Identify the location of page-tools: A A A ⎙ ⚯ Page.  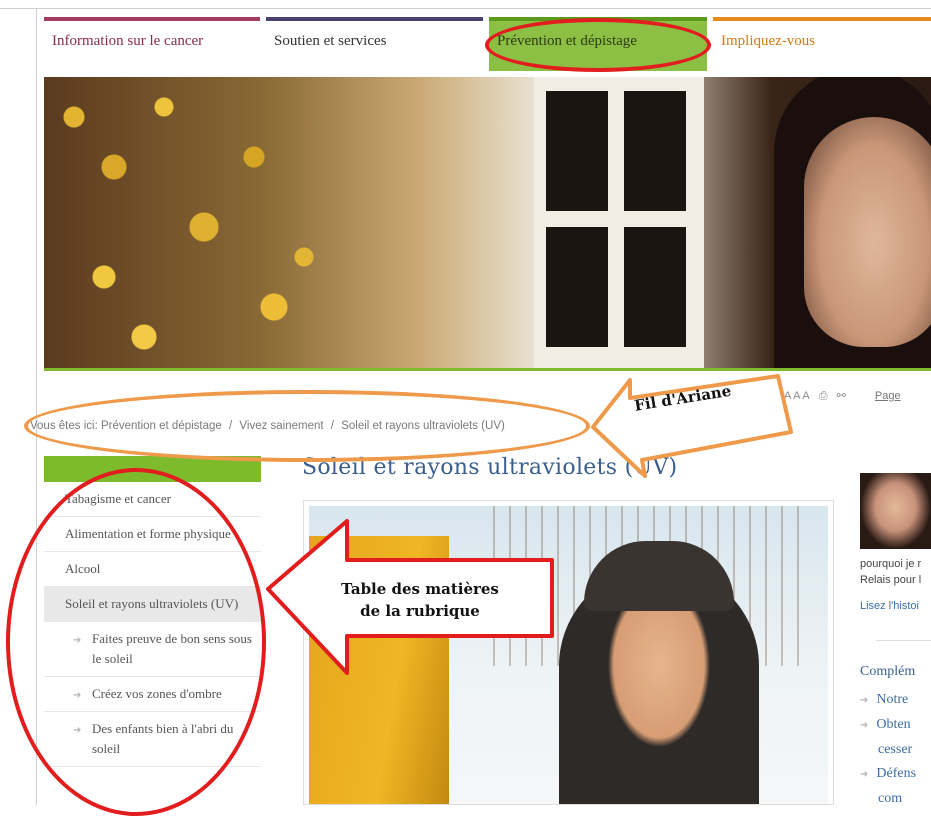
(845, 396).